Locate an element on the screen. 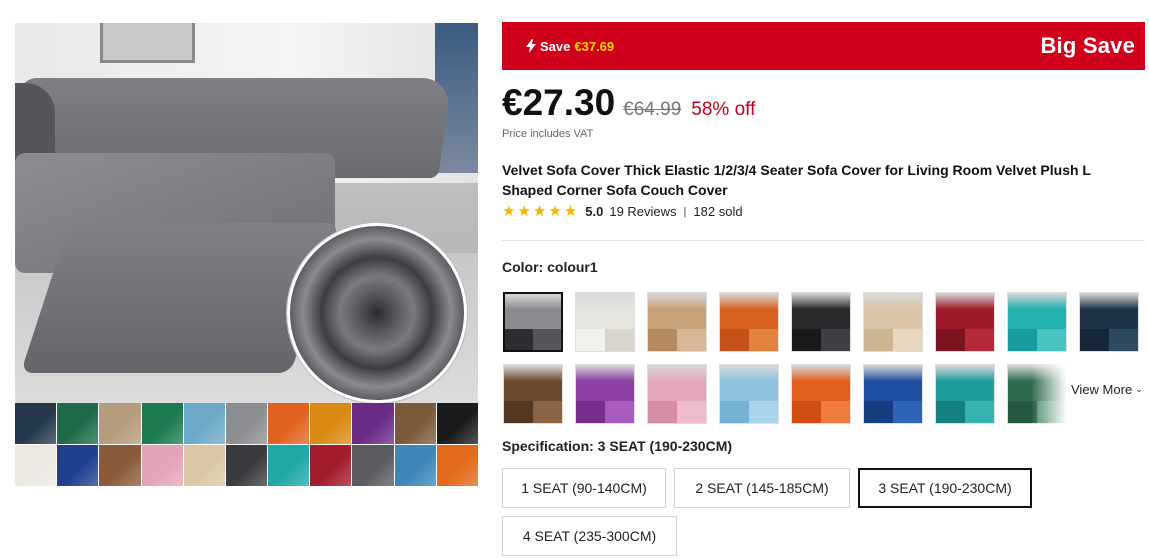  view-more-button: View More ⌄ is located at coordinates (1107, 389).